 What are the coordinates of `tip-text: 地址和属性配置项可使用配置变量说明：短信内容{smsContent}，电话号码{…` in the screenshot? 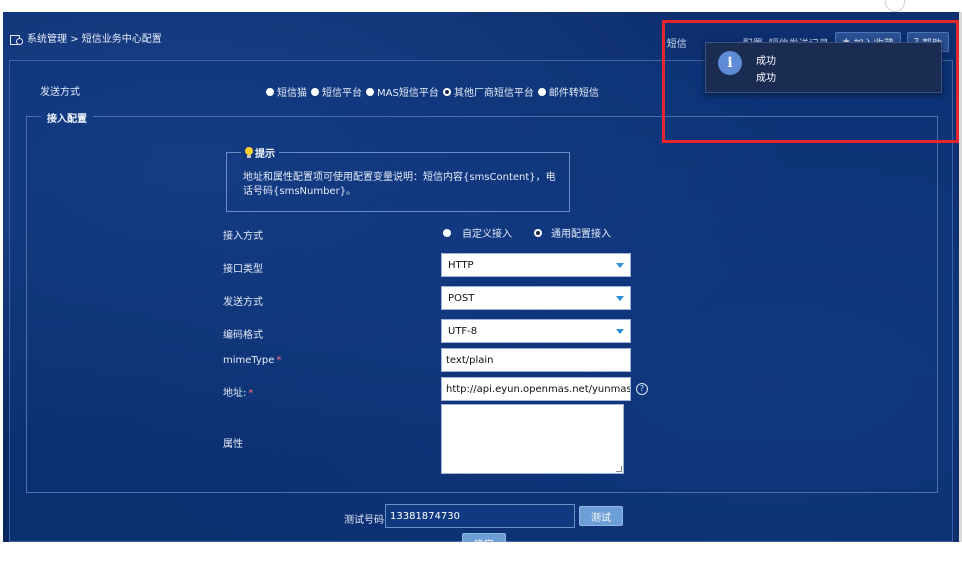 It's located at (399, 184).